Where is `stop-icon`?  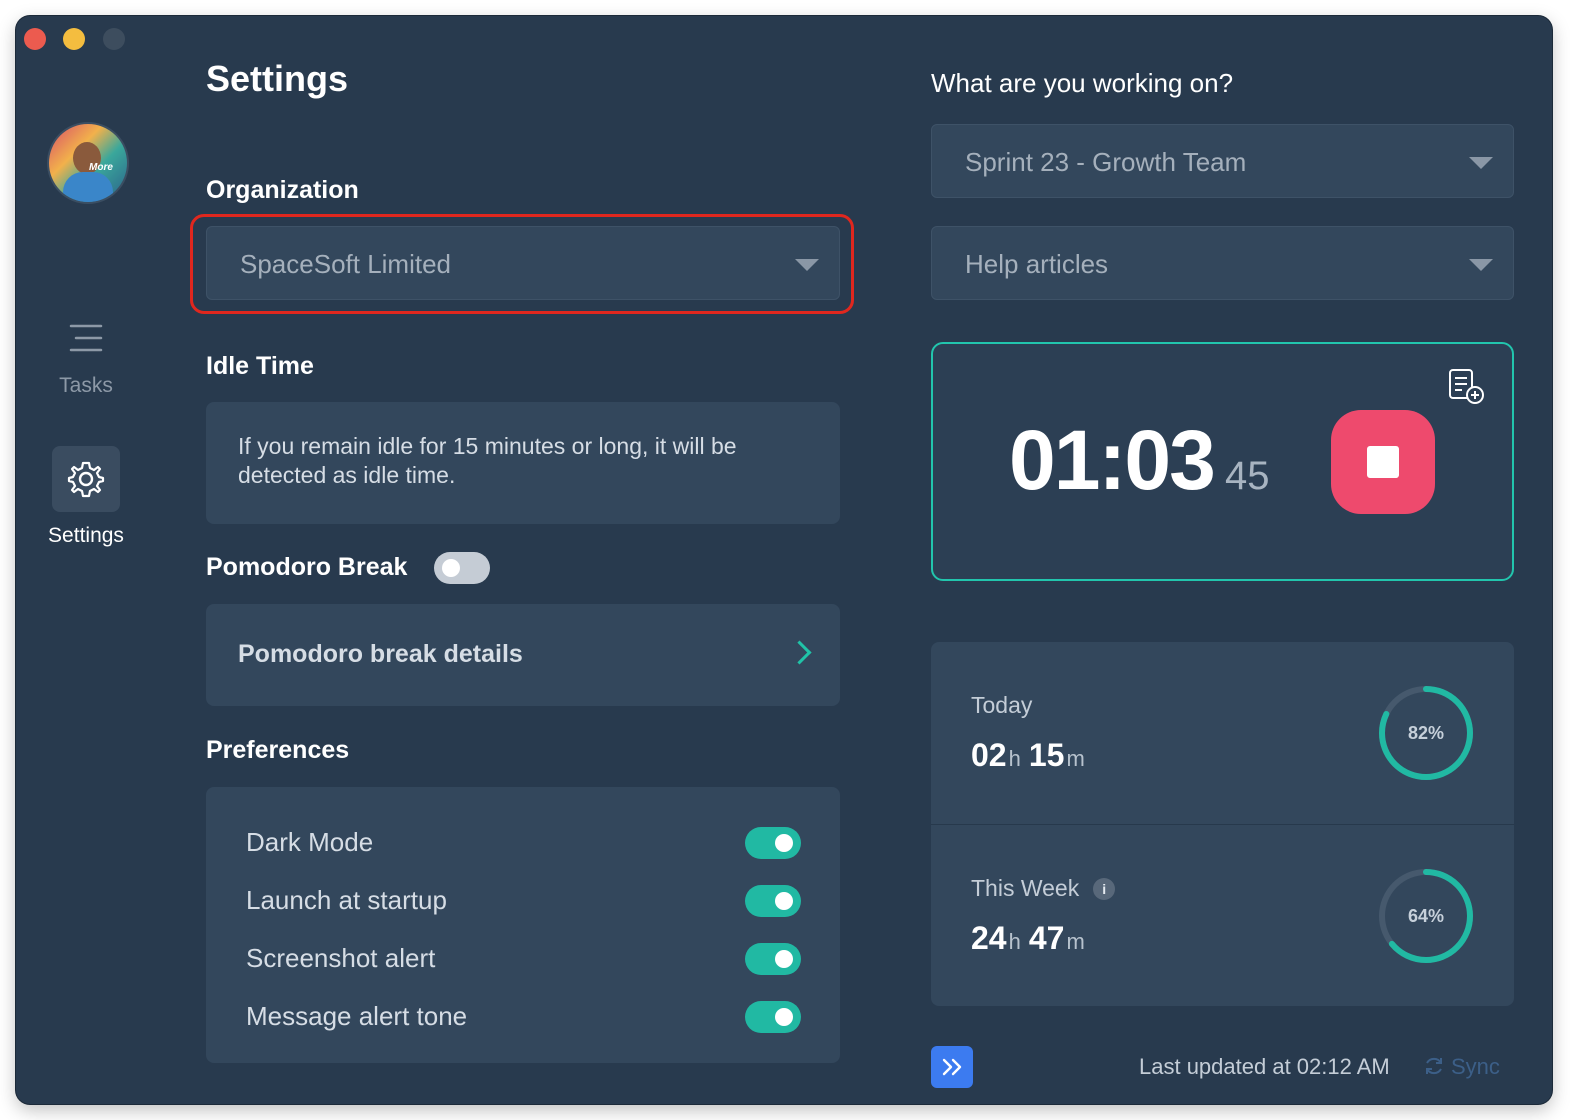 stop-icon is located at coordinates (1383, 462).